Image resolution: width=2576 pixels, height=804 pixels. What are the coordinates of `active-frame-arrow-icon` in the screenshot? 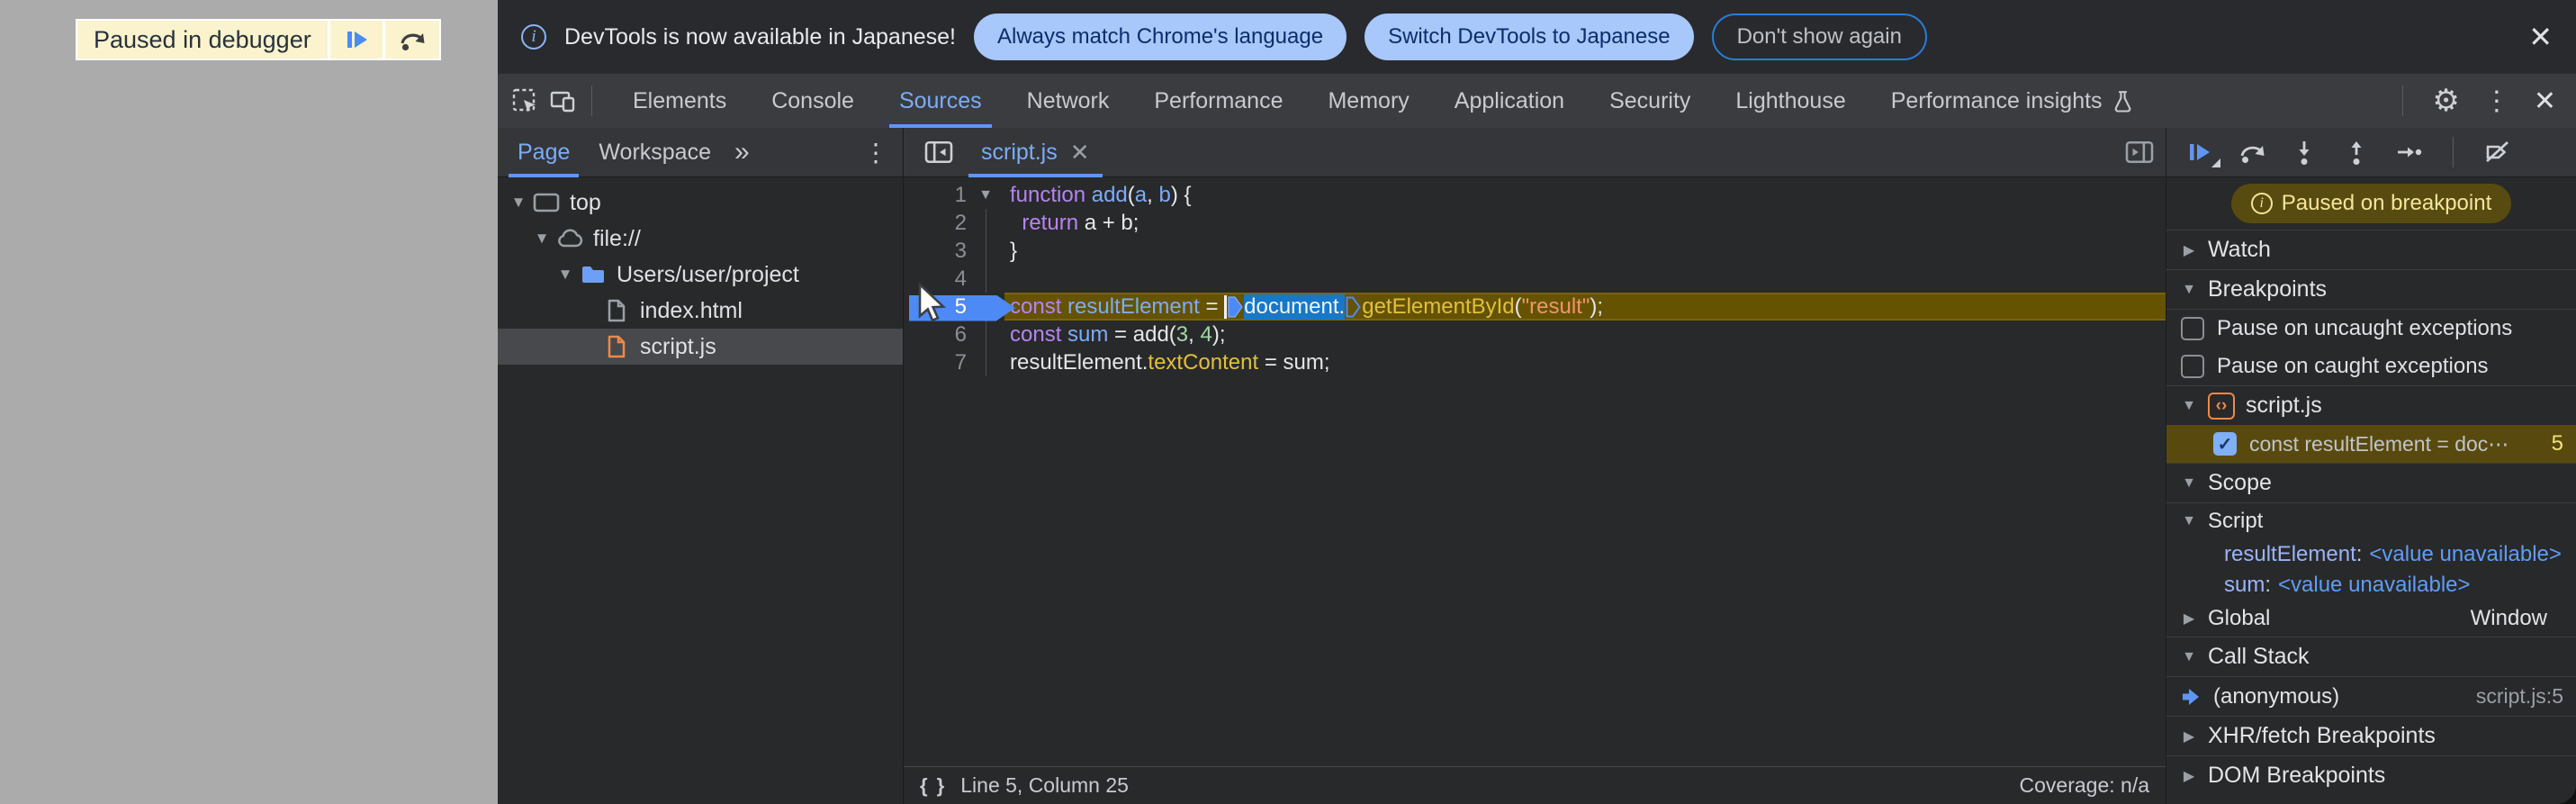 It's located at (2191, 696).